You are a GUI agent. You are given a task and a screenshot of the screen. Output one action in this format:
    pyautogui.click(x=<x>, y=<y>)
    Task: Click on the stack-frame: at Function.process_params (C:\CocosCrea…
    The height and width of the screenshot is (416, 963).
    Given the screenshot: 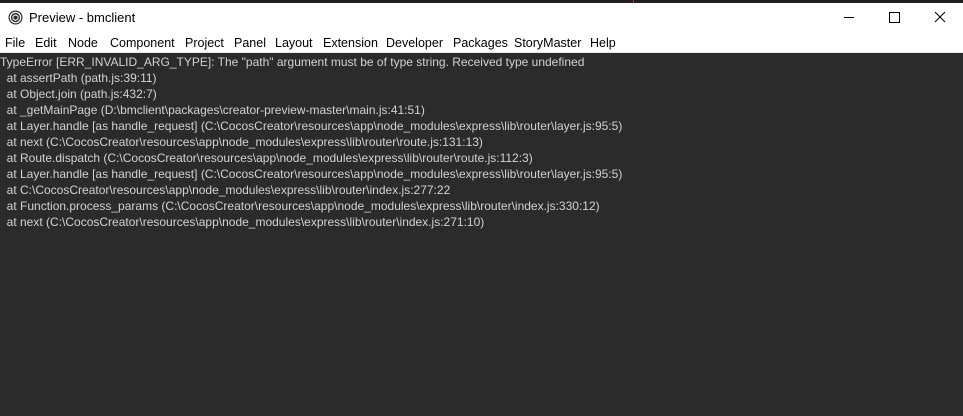 What is the action you would take?
    pyautogui.click(x=300, y=206)
    